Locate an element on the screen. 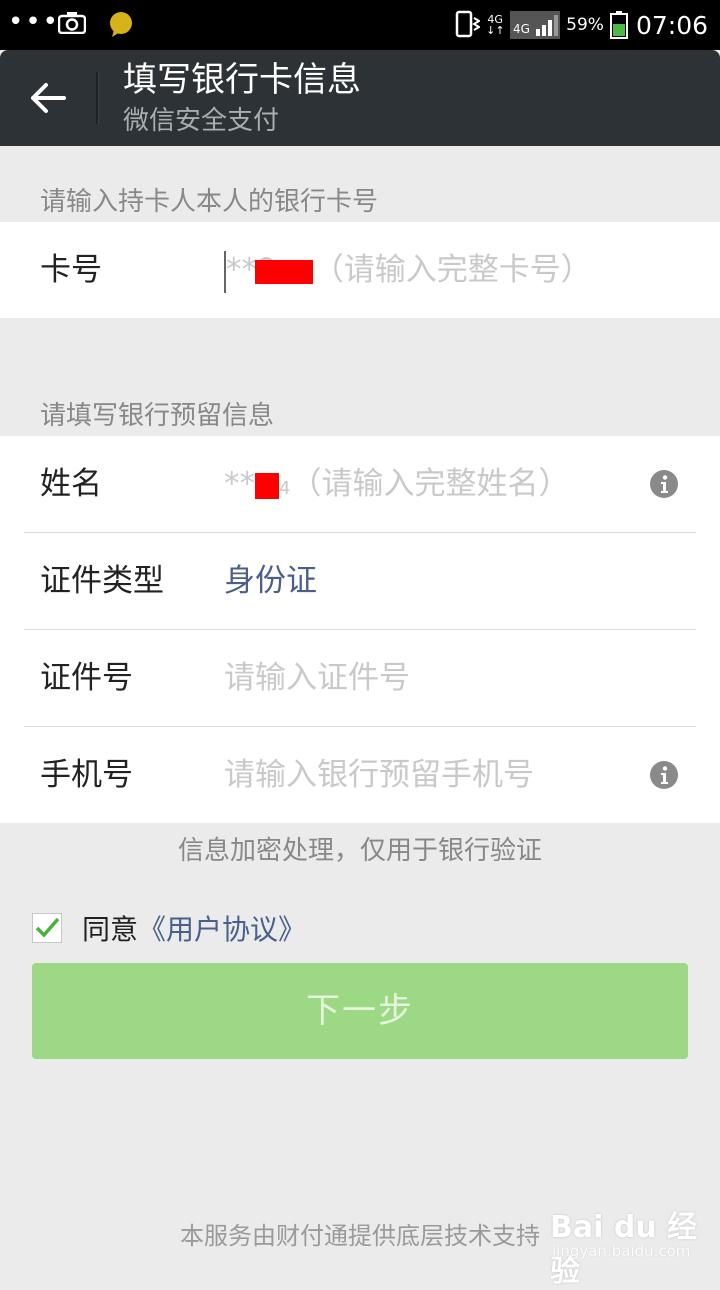 The width and height of the screenshot is (720, 1290). name-info-icon is located at coordinates (664, 484).